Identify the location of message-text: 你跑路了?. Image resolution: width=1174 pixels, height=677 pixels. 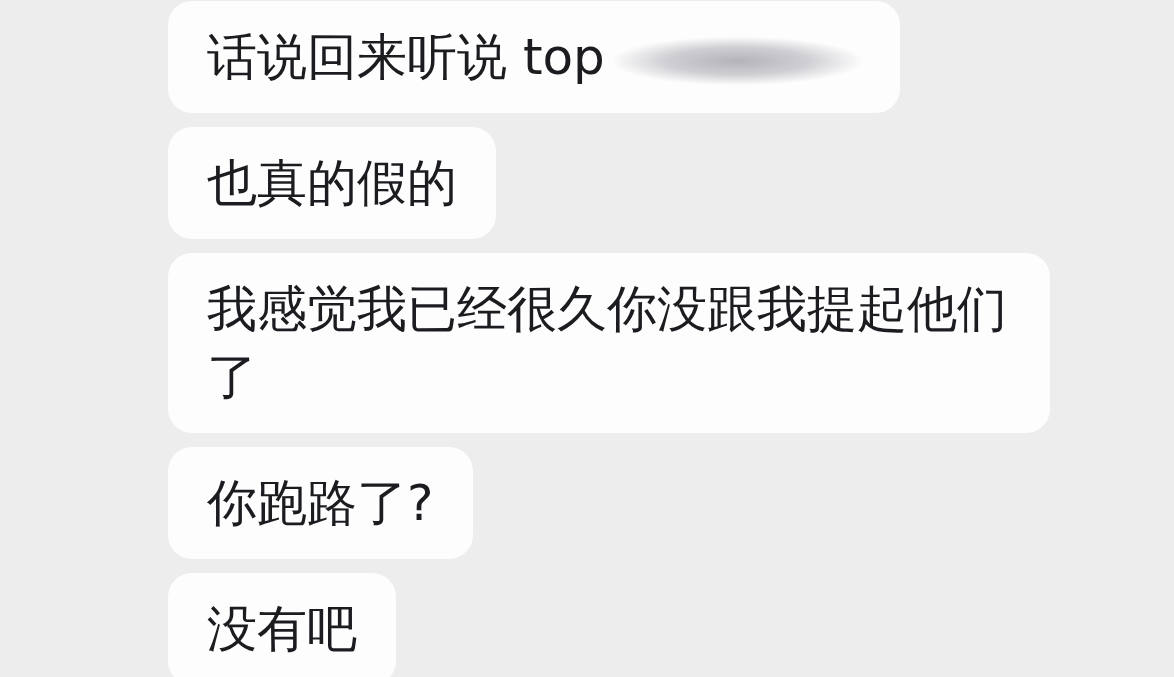
(320, 503).